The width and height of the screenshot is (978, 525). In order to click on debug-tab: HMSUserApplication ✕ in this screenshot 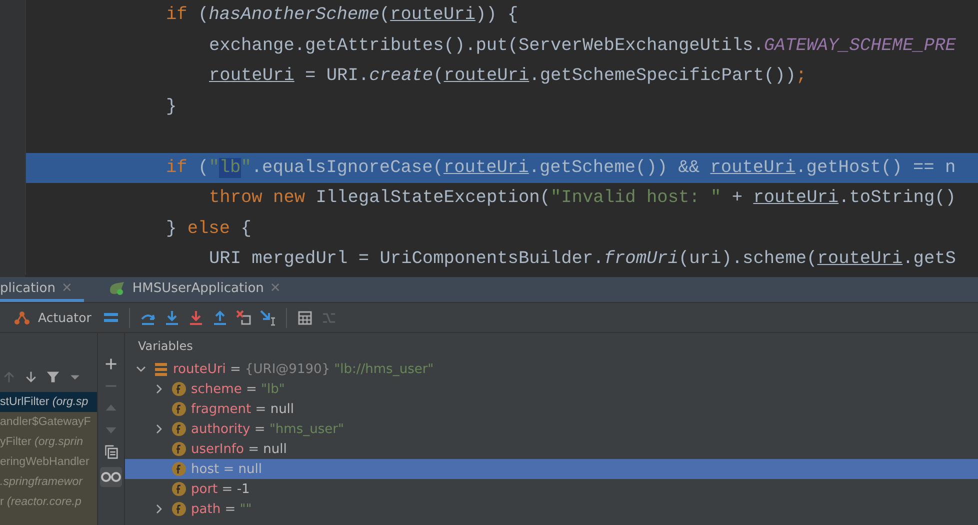, I will do `click(194, 289)`.